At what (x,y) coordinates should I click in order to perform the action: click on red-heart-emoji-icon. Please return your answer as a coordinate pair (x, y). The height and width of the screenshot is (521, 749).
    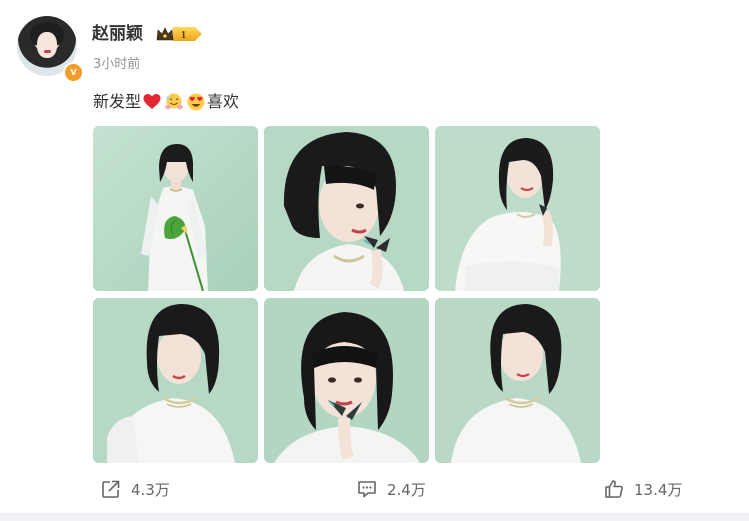
    Looking at the image, I should click on (152, 101).